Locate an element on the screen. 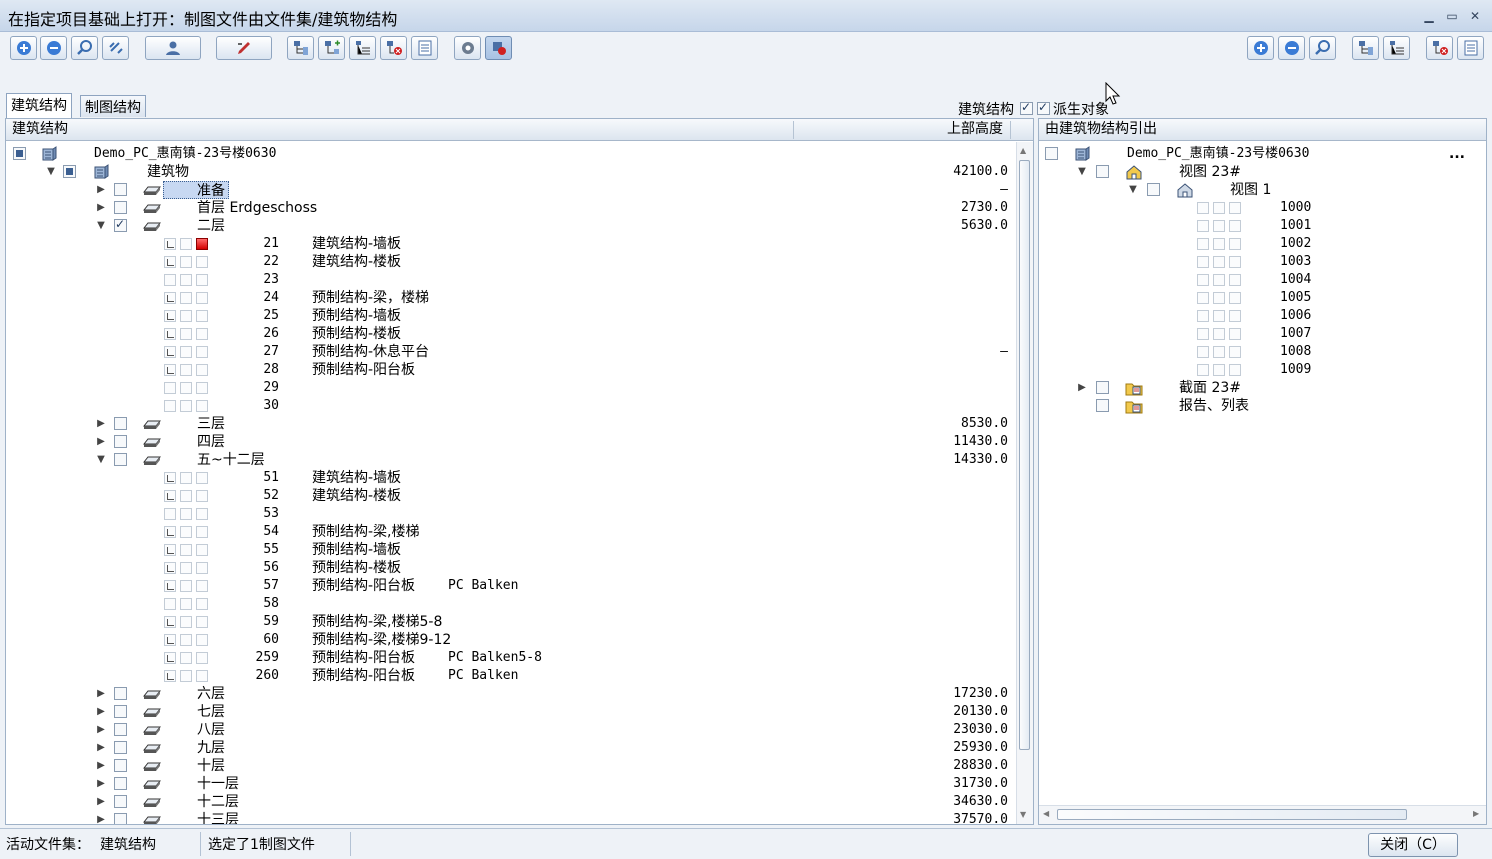 The image size is (1492, 859). right-tree-delete-button is located at coordinates (1439, 48).